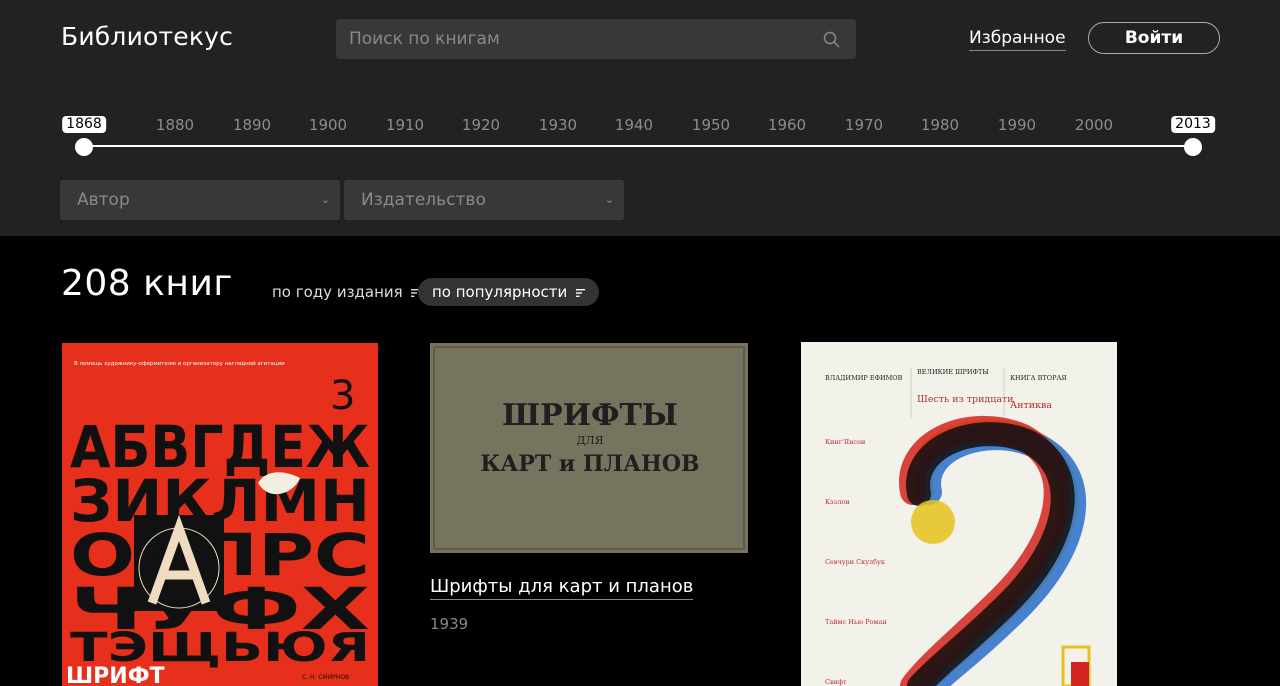  What do you see at coordinates (589, 464) in the screenshot?
I see `cover-line-3: КАРТ и ПЛАНОВ` at bounding box center [589, 464].